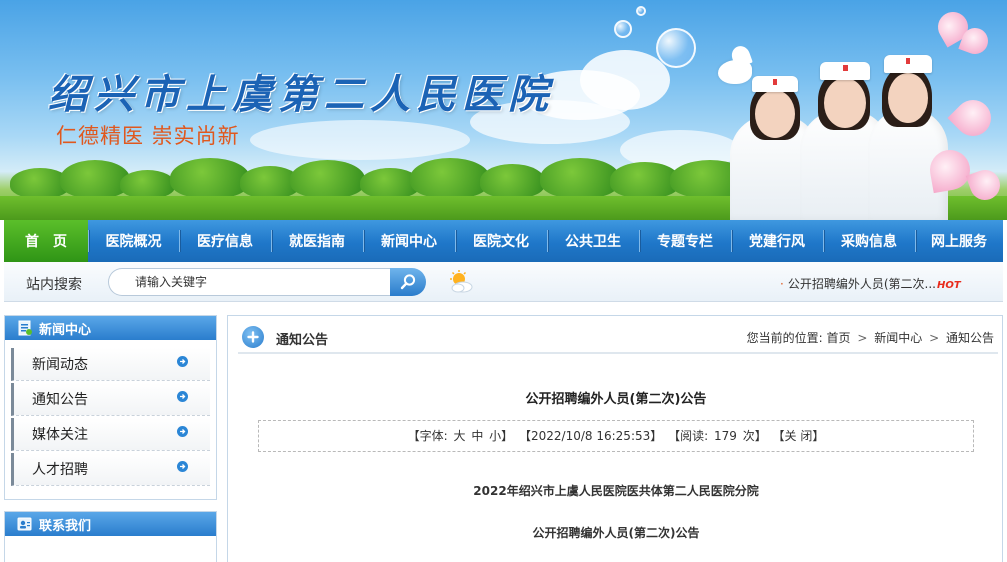 This screenshot has width=1007, height=562. What do you see at coordinates (60, 435) in the screenshot?
I see `sidebar-item-label: 媒体关注` at bounding box center [60, 435].